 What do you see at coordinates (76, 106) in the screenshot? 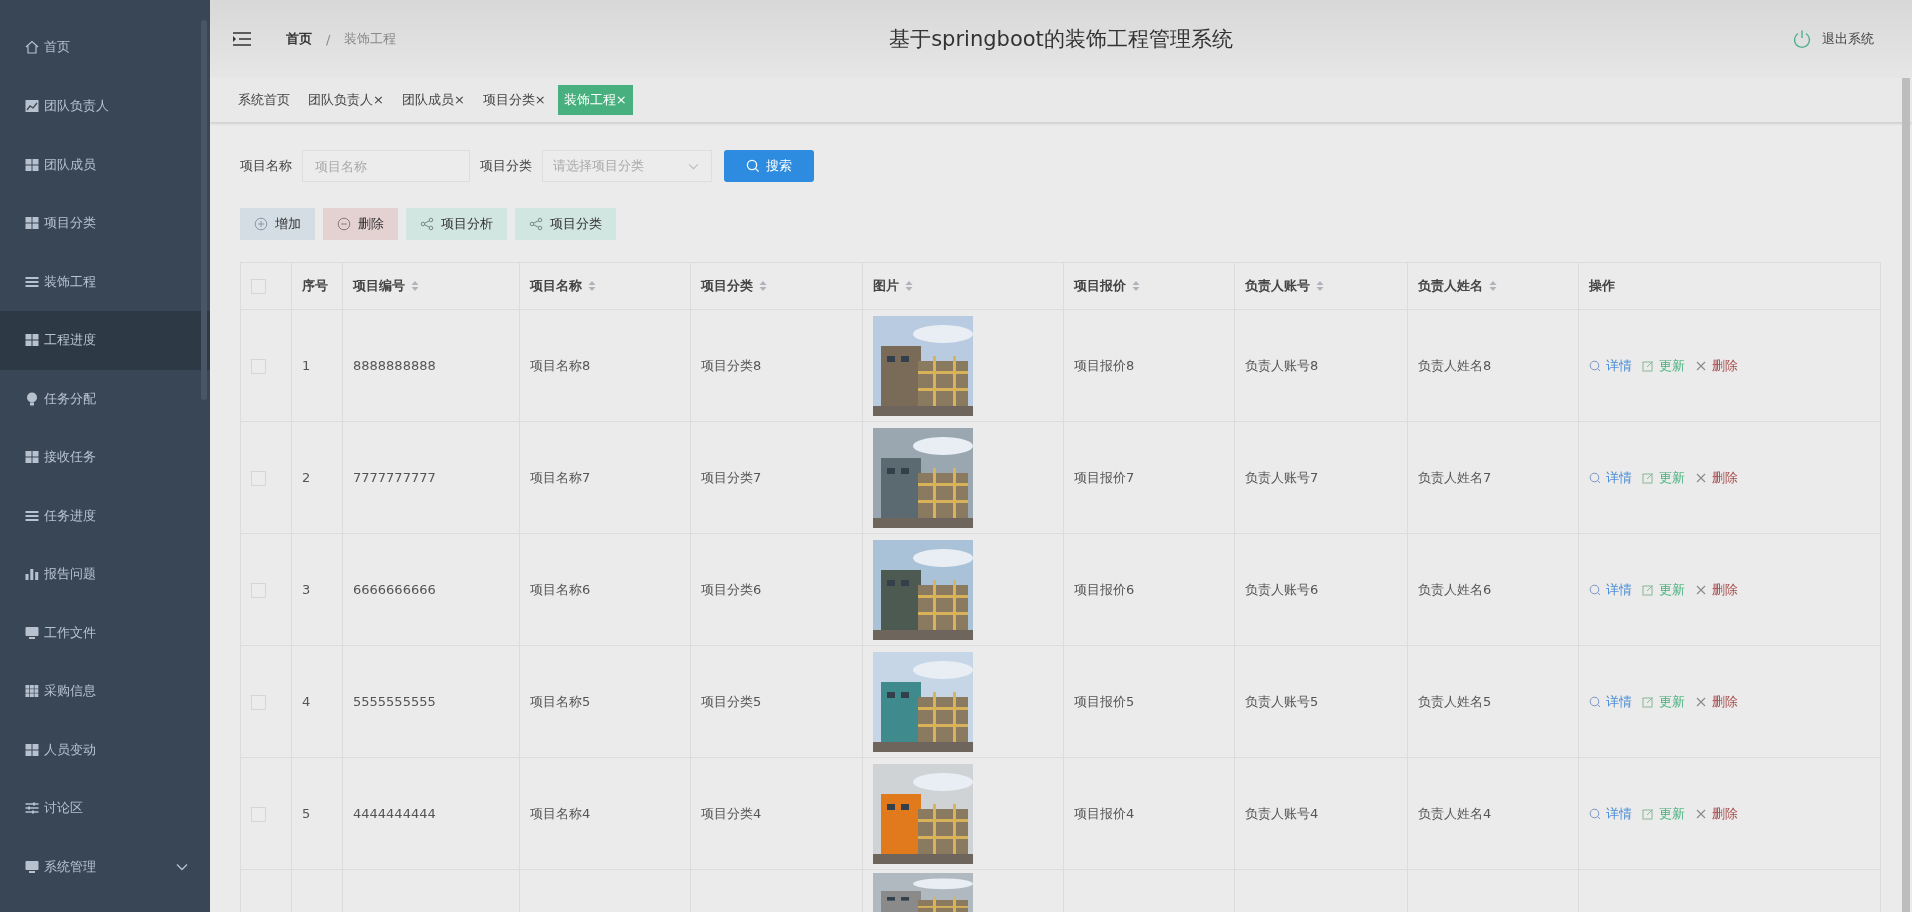
I see `sidebar-label: 团队负责人` at bounding box center [76, 106].